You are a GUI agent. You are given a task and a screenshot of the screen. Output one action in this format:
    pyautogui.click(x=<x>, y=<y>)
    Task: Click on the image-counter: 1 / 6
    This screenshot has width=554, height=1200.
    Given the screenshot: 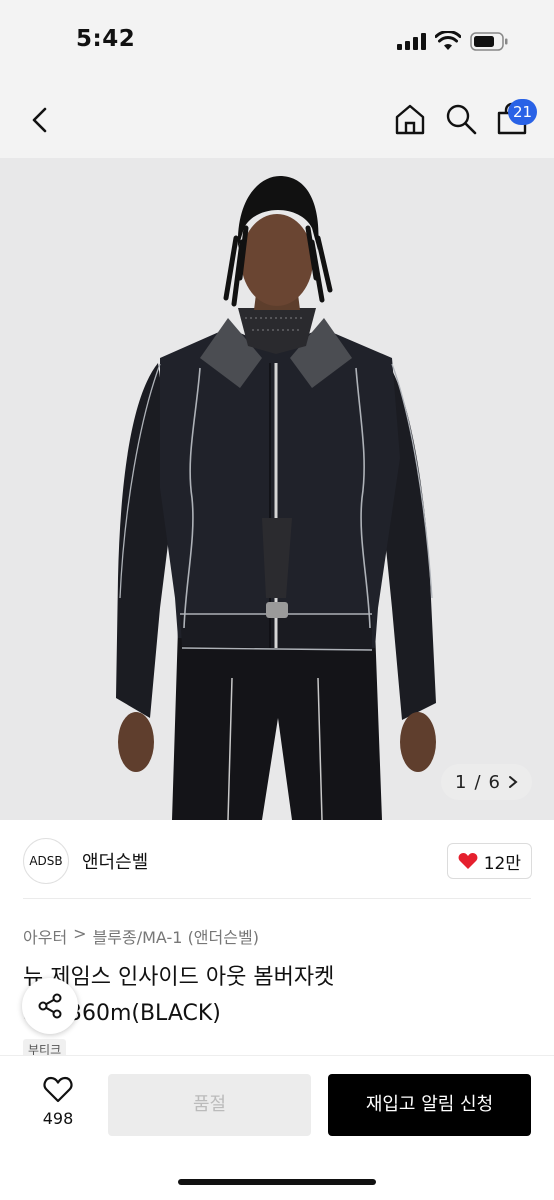 What is the action you would take?
    pyautogui.click(x=486, y=782)
    